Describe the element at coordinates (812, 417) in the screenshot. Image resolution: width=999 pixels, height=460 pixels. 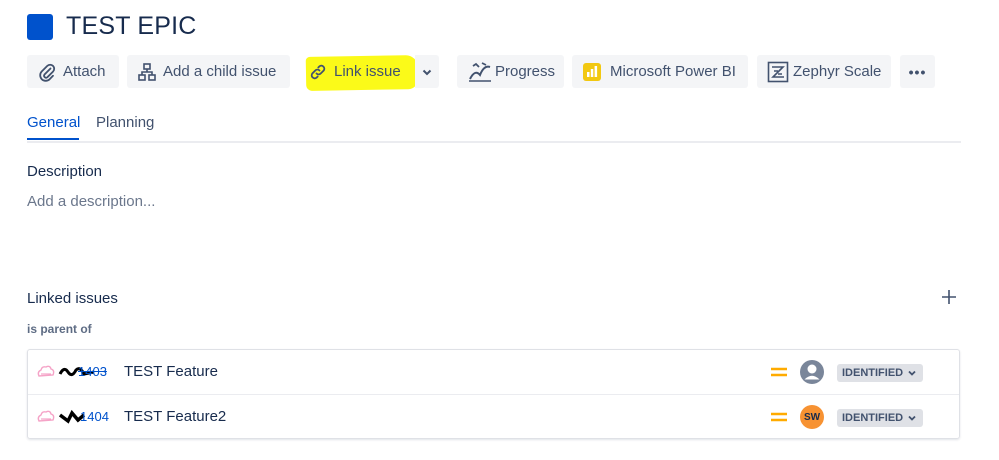
I see `assignee-avatar: SW` at that location.